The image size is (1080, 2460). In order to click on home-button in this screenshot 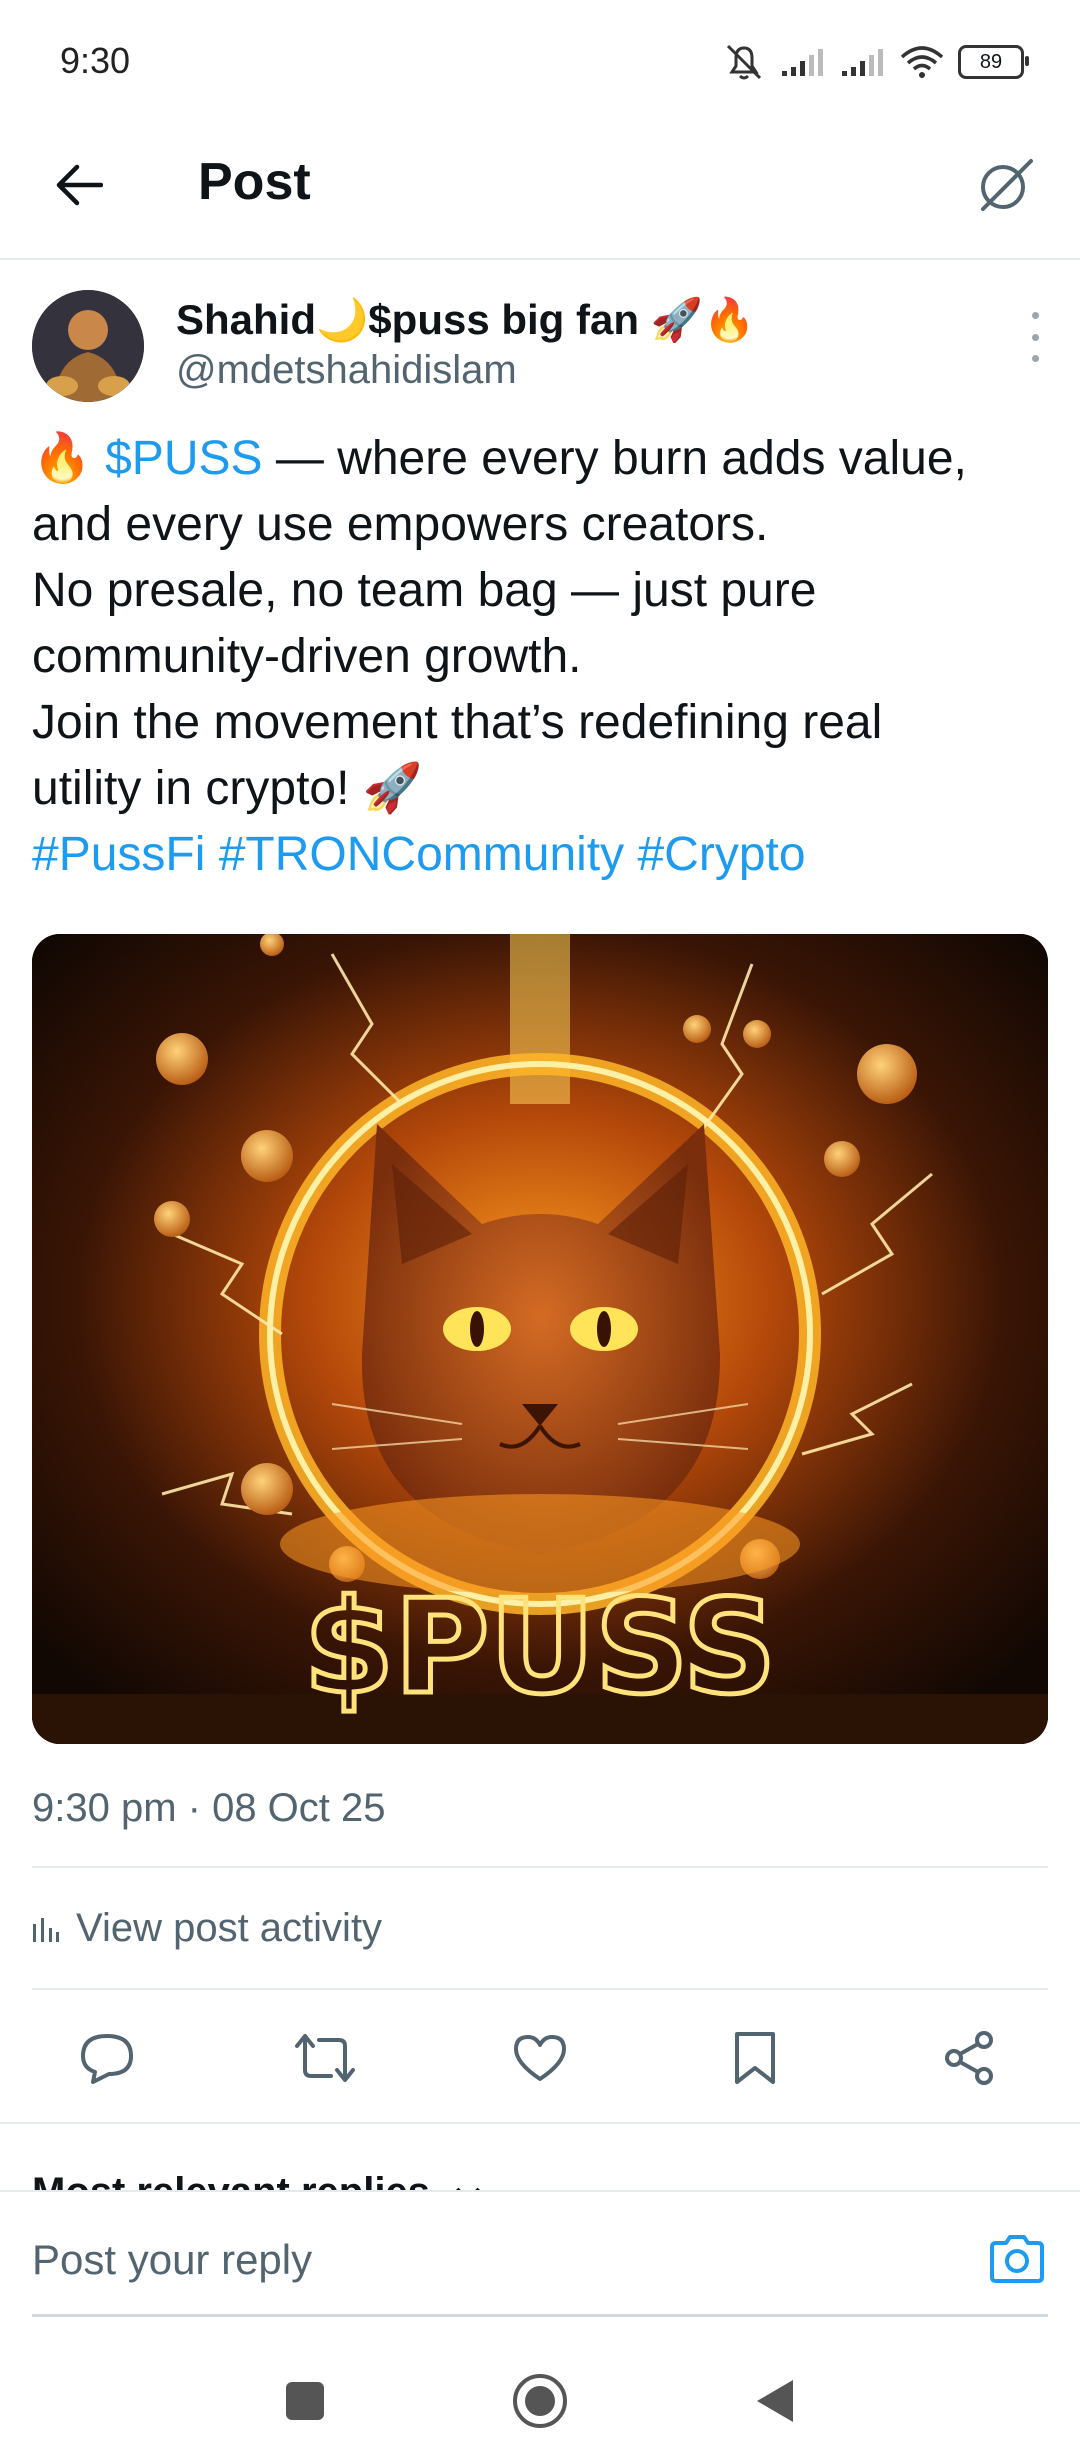, I will do `click(540, 2401)`.